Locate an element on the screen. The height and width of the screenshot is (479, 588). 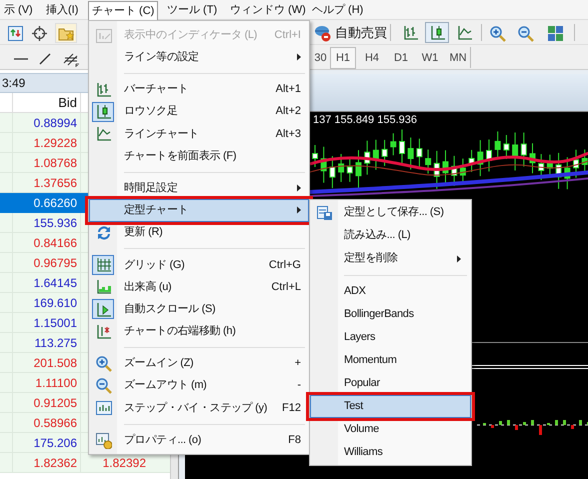
bid-price: 175.206 is located at coordinates (55, 443).